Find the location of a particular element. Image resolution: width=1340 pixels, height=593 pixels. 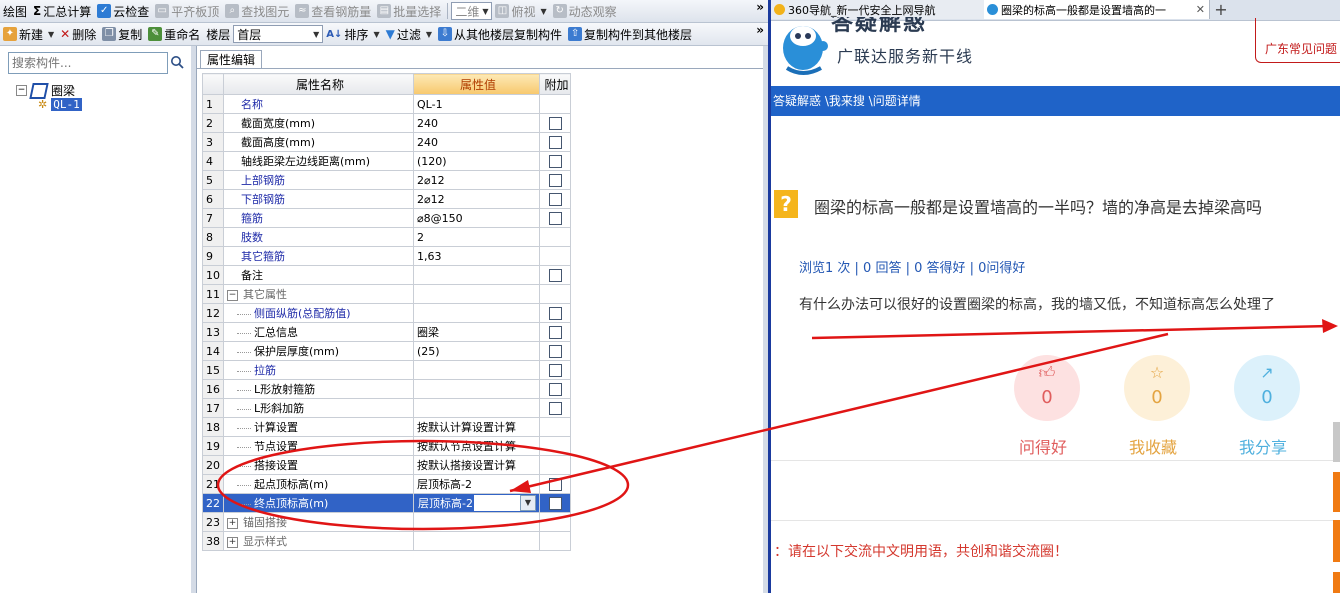

property-row: 8 肢数 2 is located at coordinates (386, 237).